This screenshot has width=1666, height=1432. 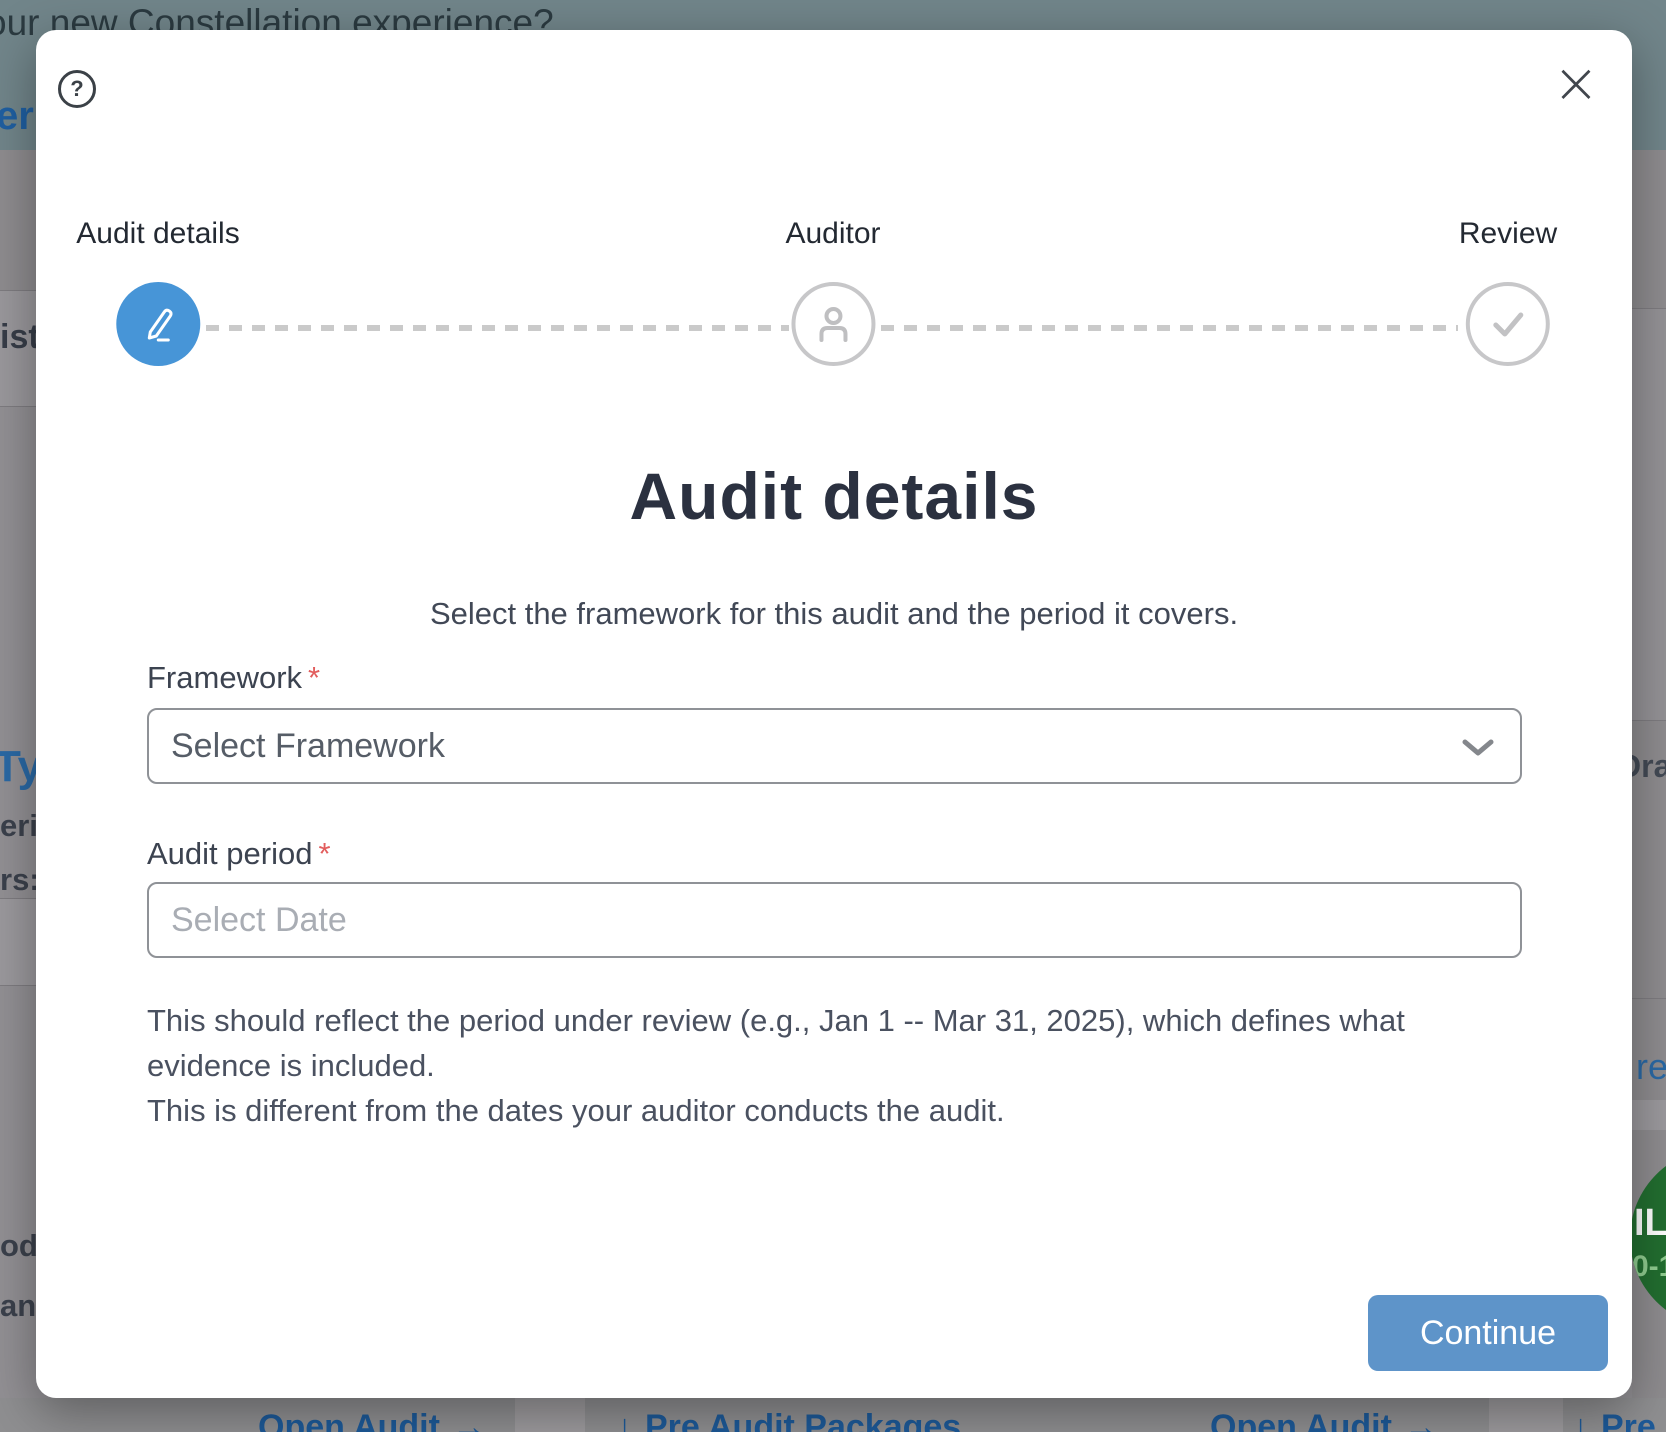 I want to click on step-label: Auditor, so click(x=833, y=233).